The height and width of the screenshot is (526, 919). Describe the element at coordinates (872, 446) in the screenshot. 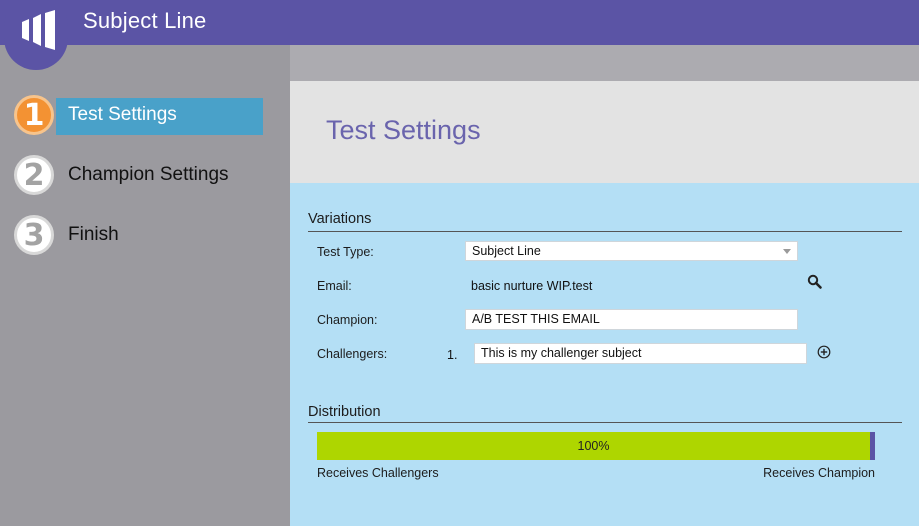

I see `distribution-slider-handle` at that location.